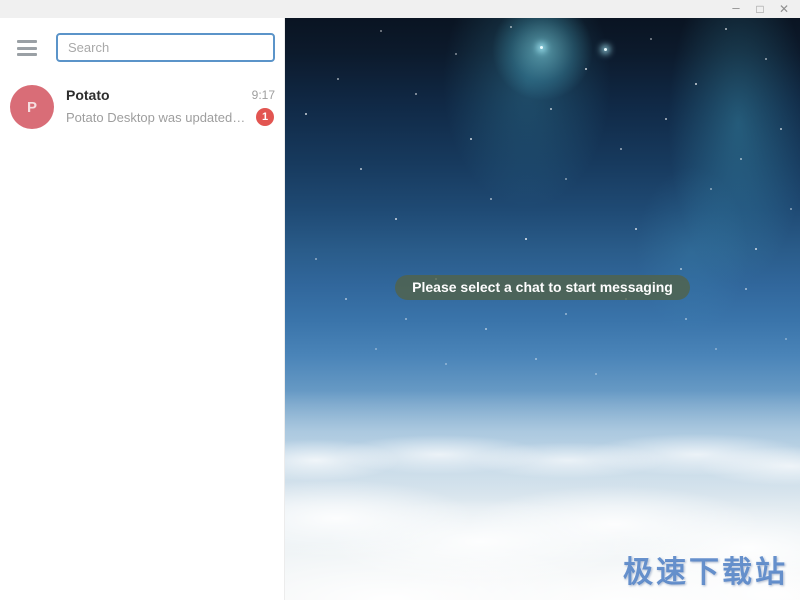 The height and width of the screenshot is (600, 800). What do you see at coordinates (784, 9) in the screenshot?
I see `close-button: ✕` at bounding box center [784, 9].